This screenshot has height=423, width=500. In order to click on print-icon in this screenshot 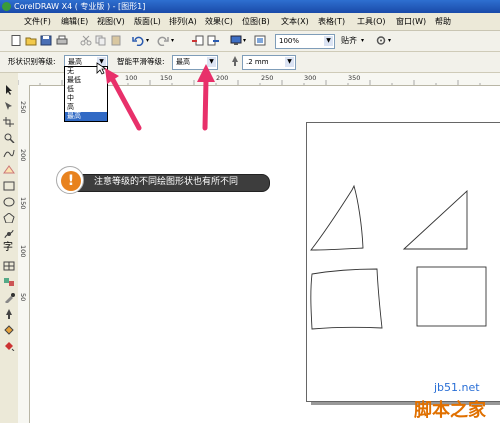, I will do `click(62, 40)`.